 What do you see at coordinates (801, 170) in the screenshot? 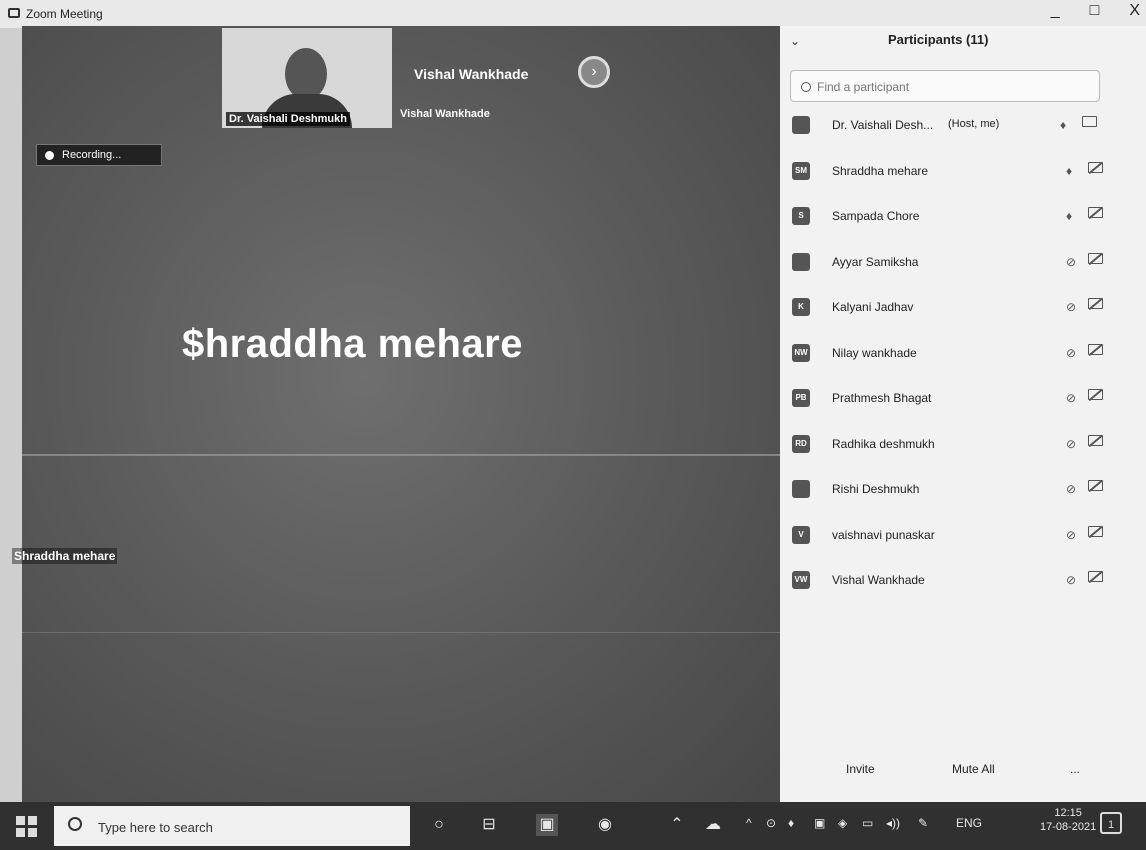
I see `participant-avatar: SM` at bounding box center [801, 170].